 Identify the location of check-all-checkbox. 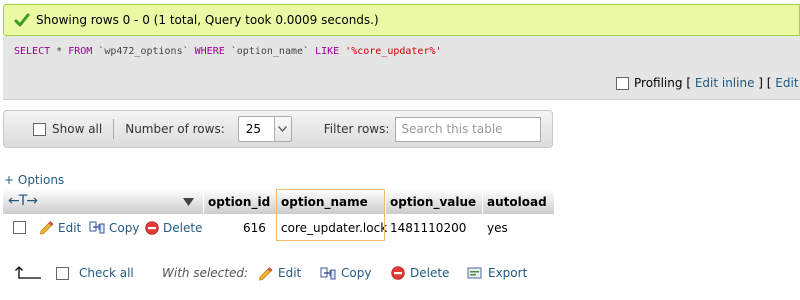
(62, 273).